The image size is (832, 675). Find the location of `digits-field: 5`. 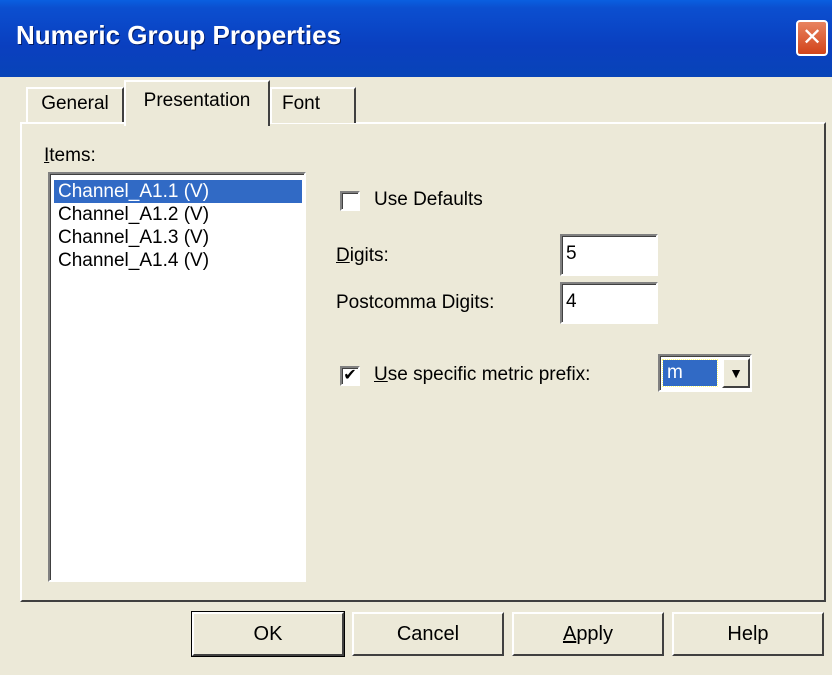

digits-field: 5 is located at coordinates (609, 255).